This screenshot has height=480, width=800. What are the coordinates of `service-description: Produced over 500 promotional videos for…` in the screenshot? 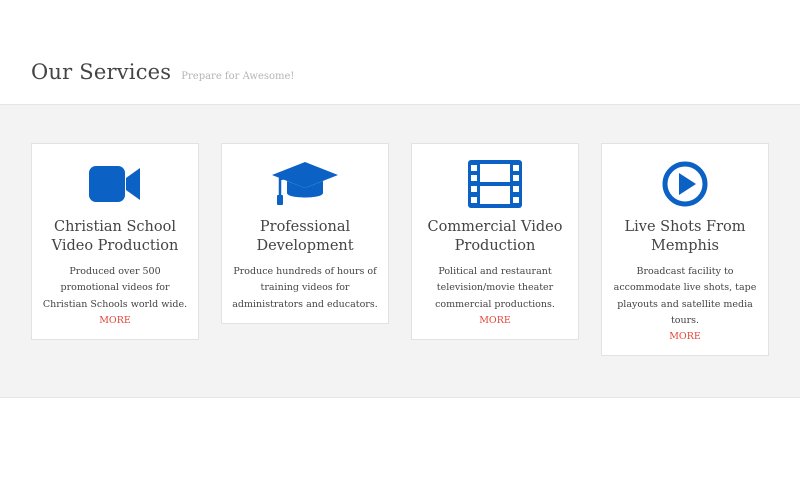 It's located at (115, 296).